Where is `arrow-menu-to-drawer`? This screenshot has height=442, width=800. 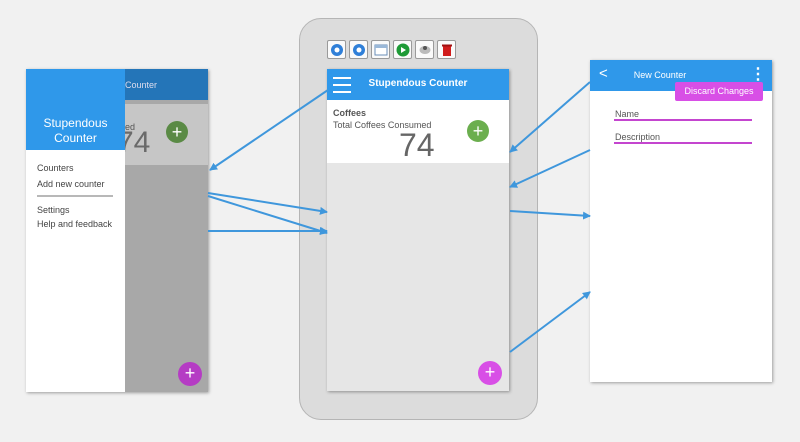
arrow-menu-to-drawer is located at coordinates (269, 130).